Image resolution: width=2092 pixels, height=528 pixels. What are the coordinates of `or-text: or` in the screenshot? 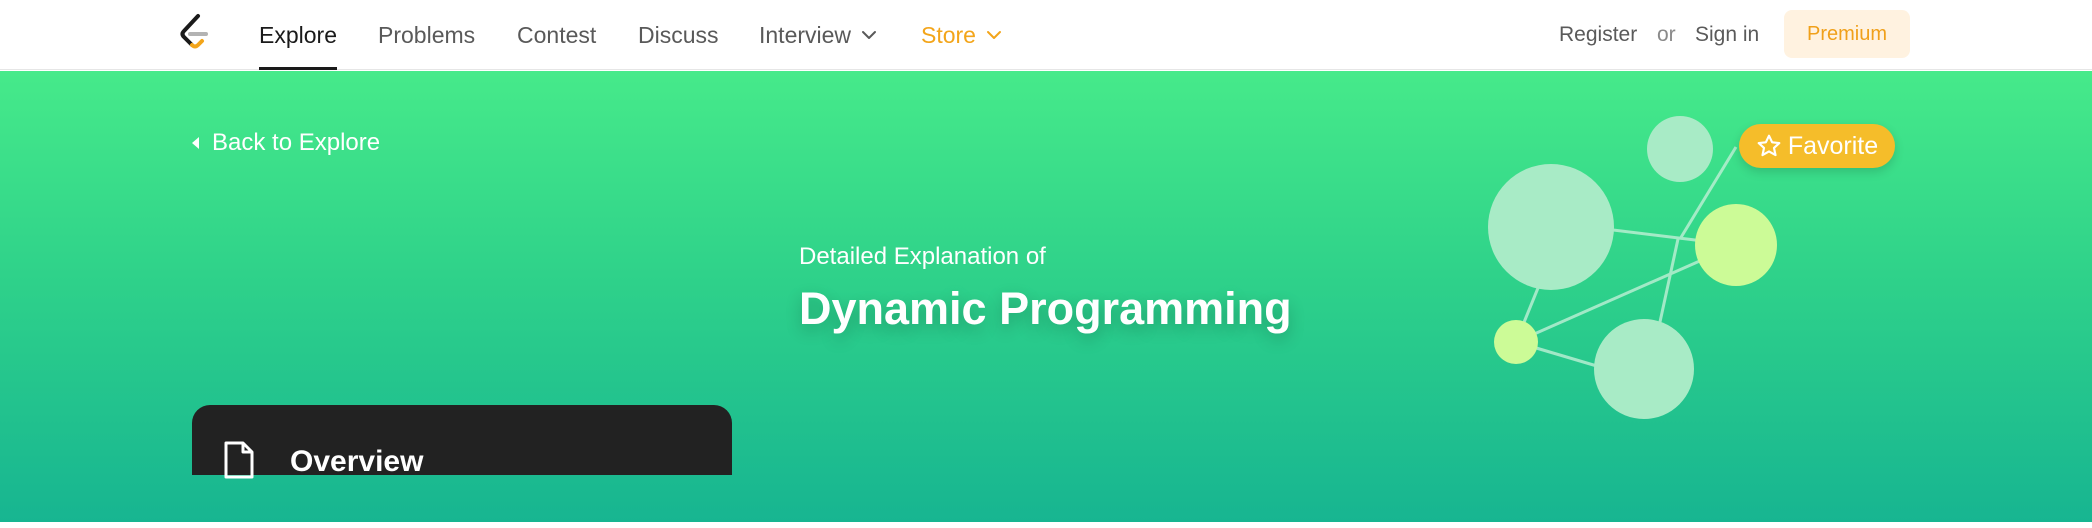 It's located at (1666, 35).